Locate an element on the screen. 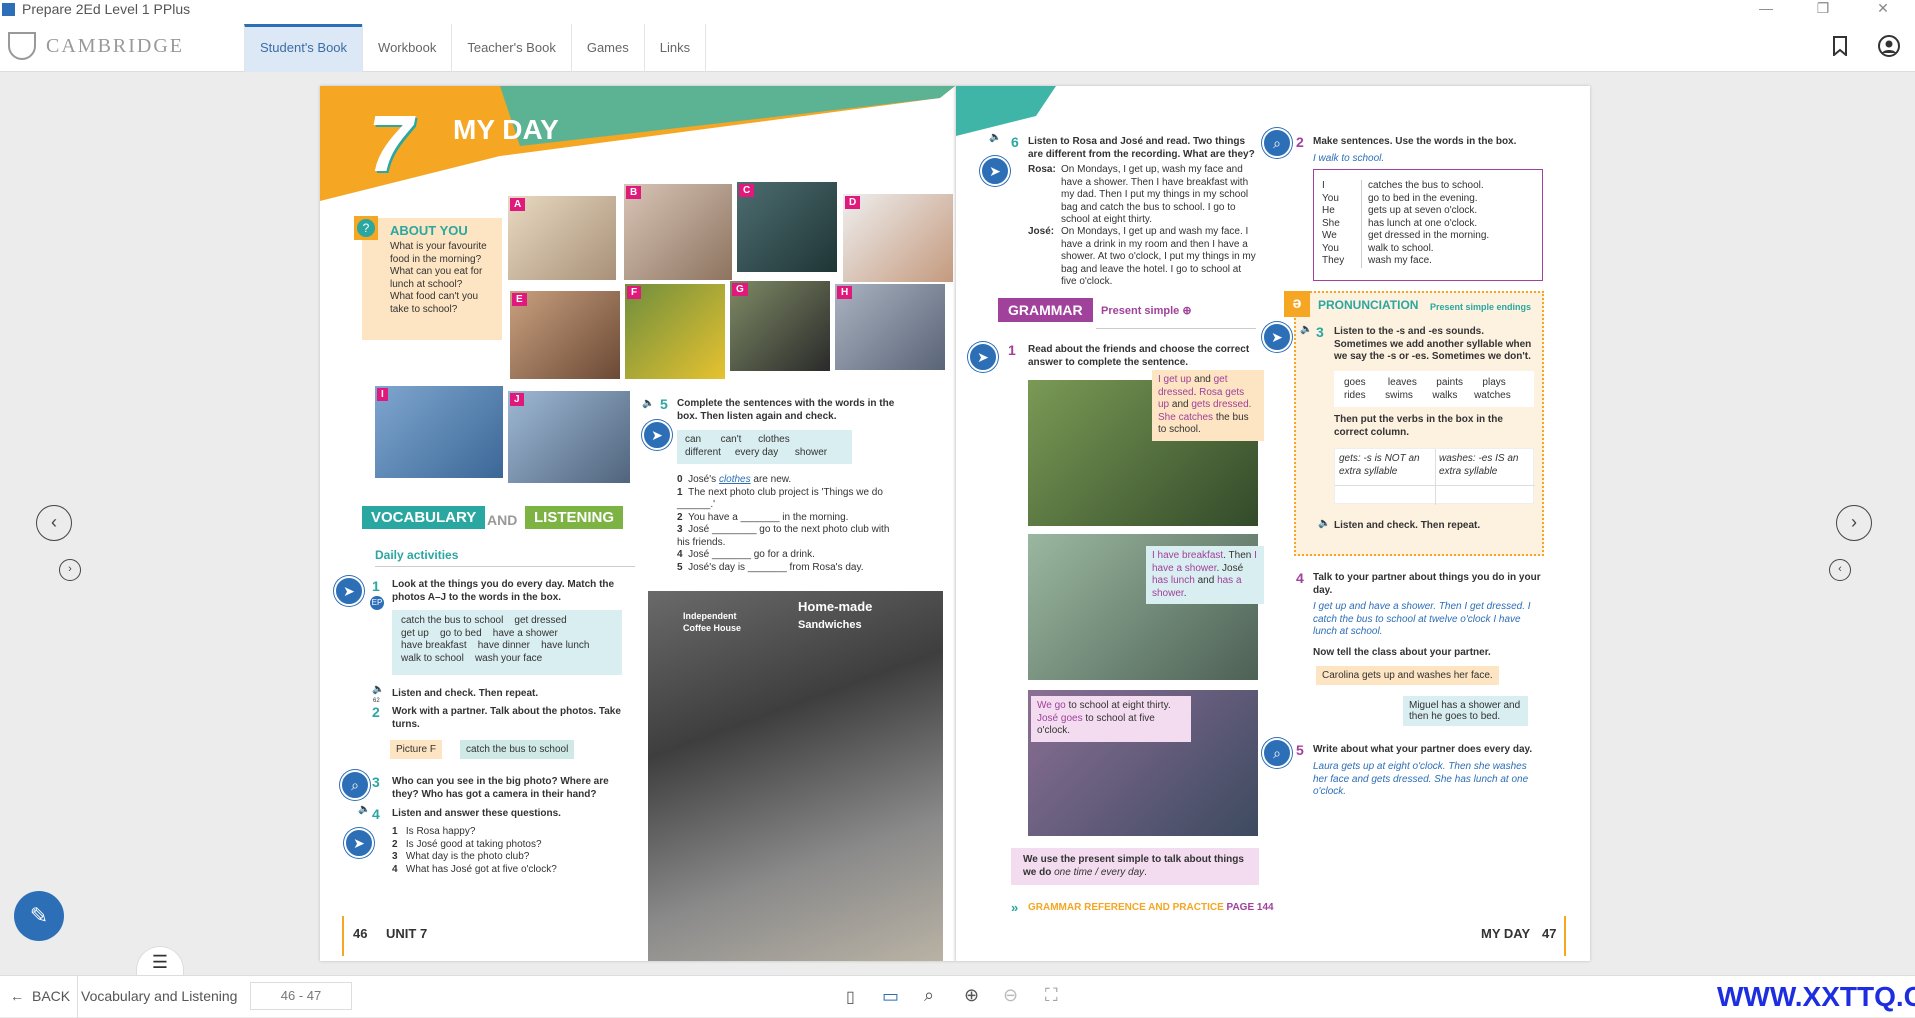  exercise-number: 2 is located at coordinates (376, 712).